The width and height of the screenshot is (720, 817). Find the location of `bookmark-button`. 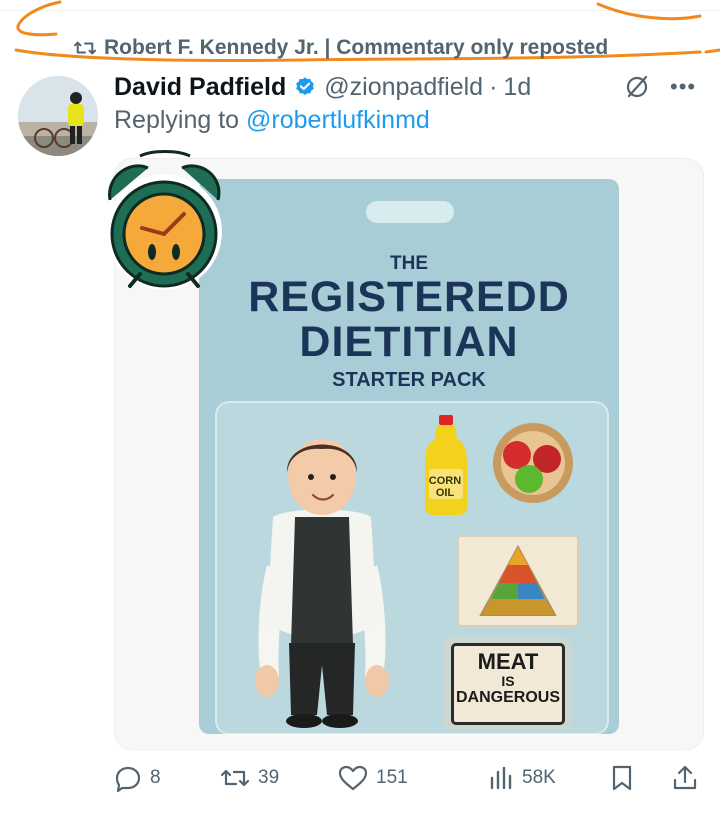

bookmark-button is located at coordinates (626, 778).